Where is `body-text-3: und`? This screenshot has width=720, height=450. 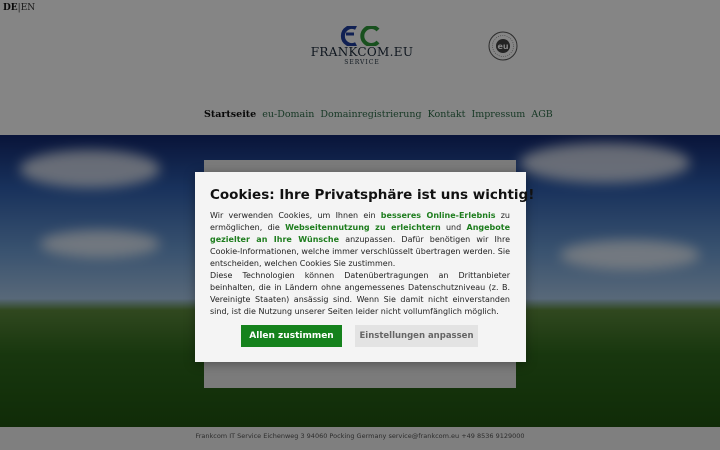 body-text-3: und is located at coordinates (453, 227).